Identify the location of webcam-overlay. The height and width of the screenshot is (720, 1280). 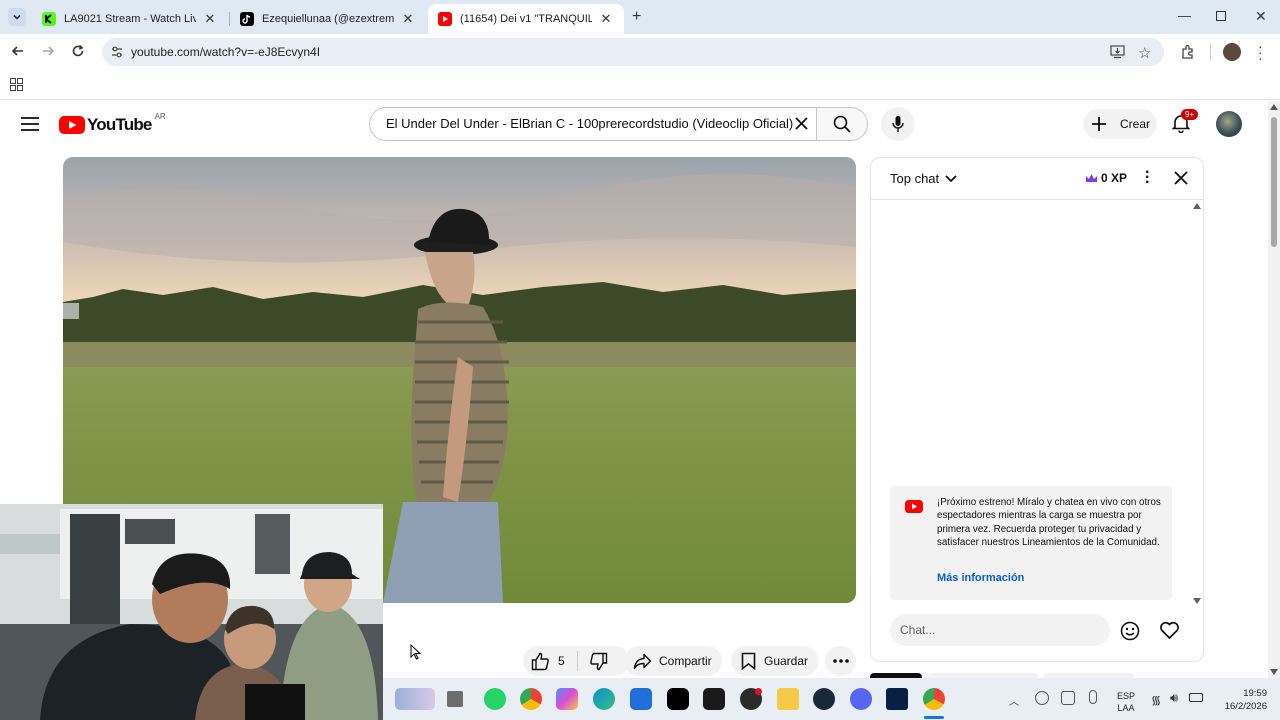
(191, 612).